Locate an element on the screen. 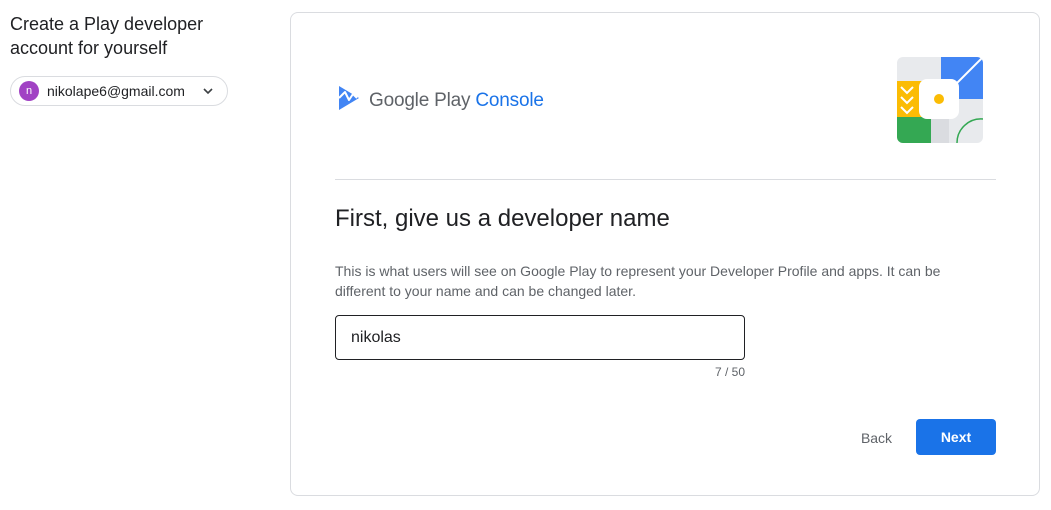  chevron-down-icon is located at coordinates (208, 91).